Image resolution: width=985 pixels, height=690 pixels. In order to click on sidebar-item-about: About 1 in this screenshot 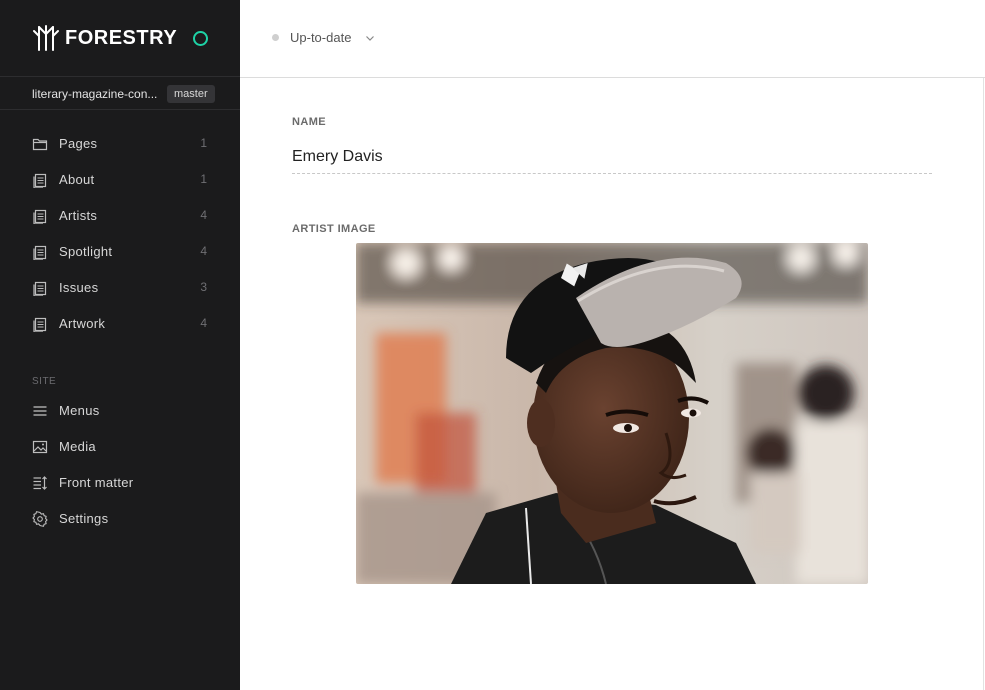, I will do `click(120, 180)`.